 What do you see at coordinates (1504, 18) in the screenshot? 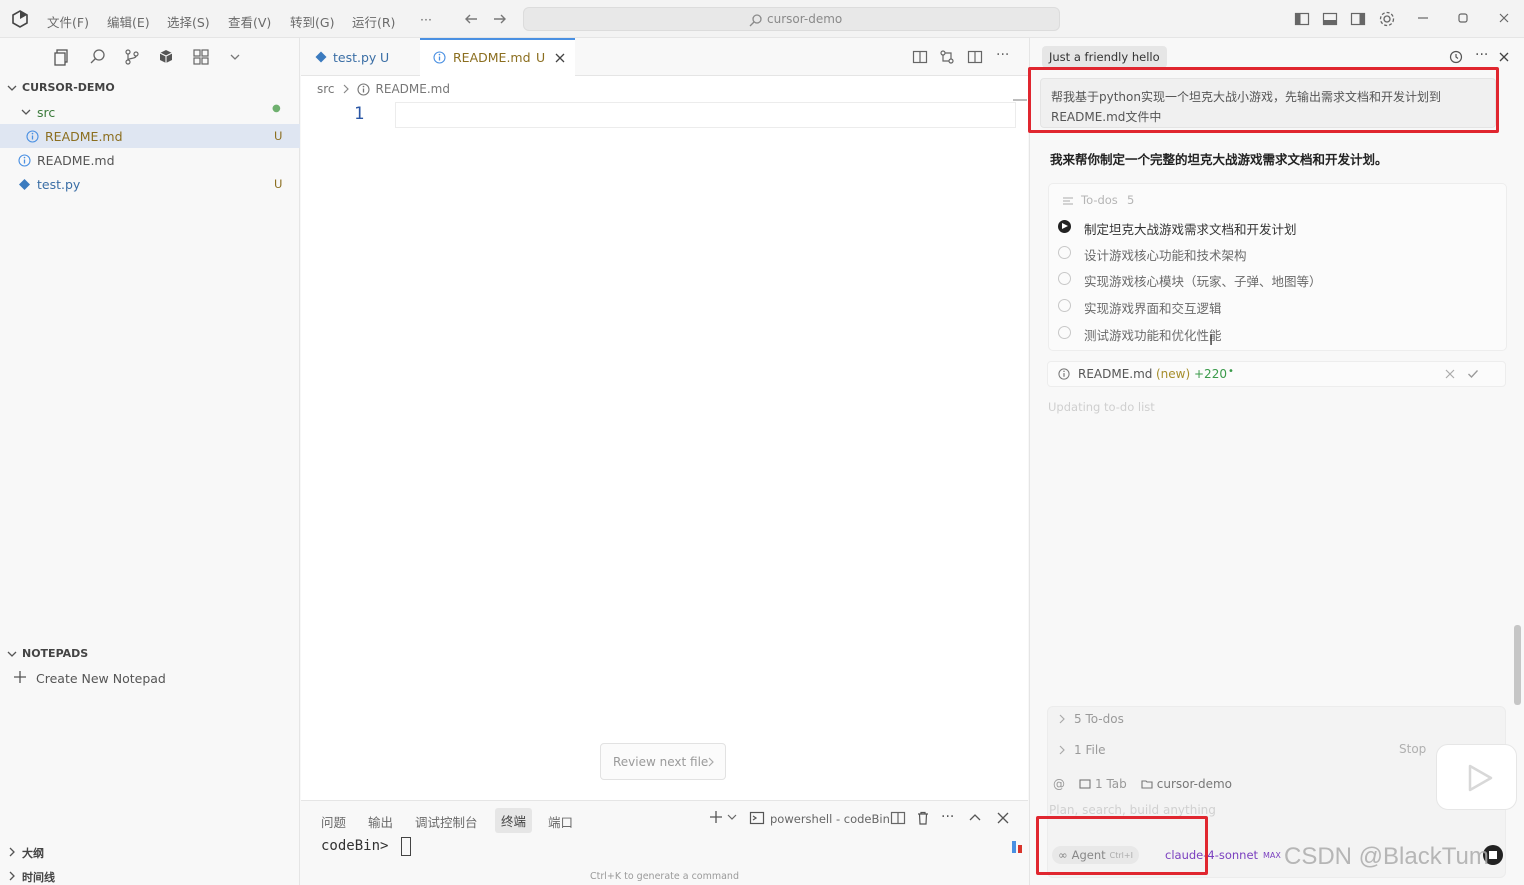
I see `close-window-icon` at bounding box center [1504, 18].